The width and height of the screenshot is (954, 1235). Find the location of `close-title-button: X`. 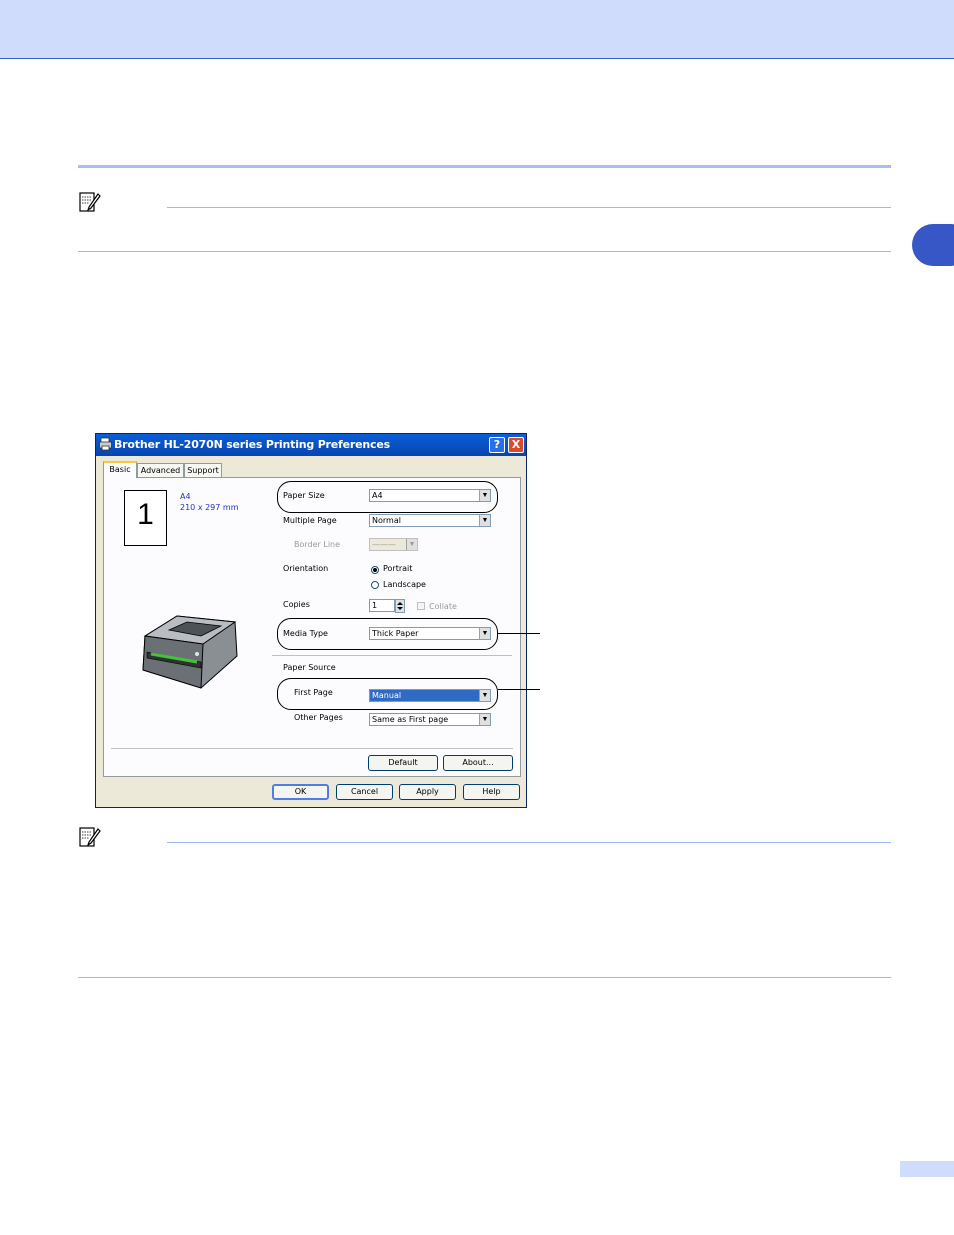

close-title-button: X is located at coordinates (516, 445).